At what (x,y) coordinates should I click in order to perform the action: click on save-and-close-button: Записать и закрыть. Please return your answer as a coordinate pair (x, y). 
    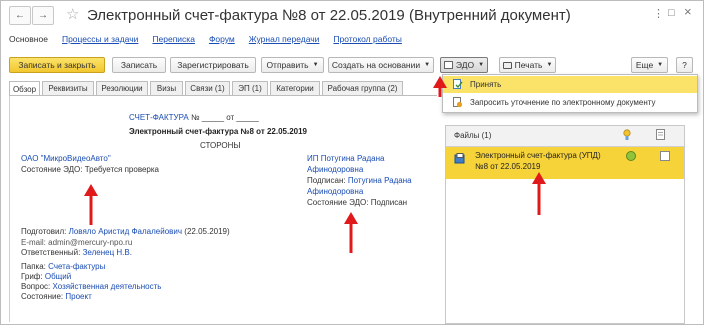
    Looking at the image, I should click on (57, 65).